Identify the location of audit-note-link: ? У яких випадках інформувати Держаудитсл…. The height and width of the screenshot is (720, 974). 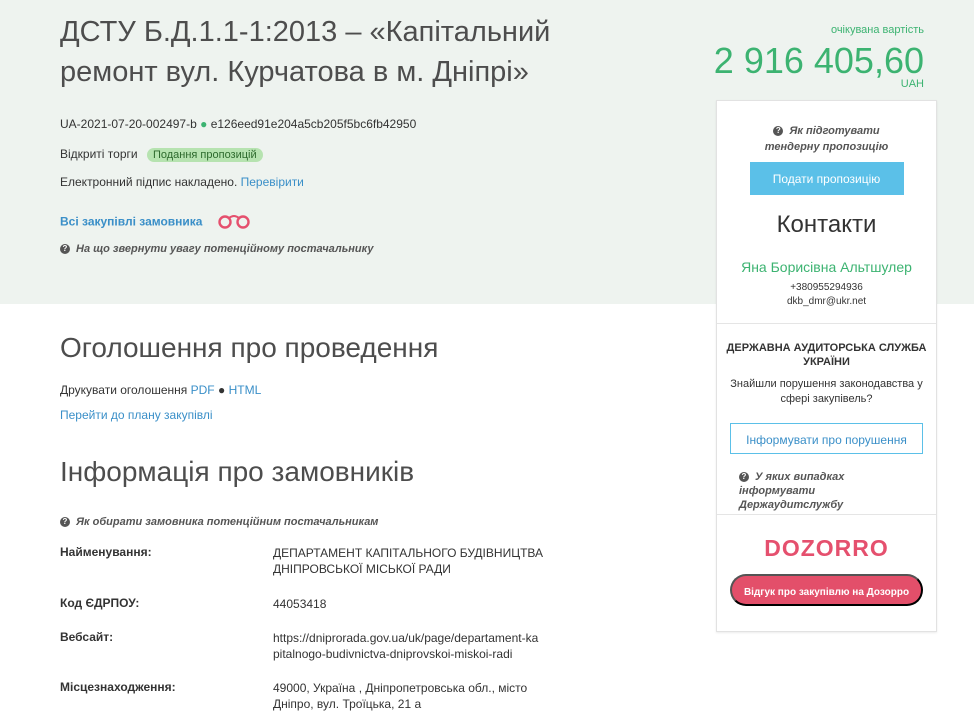
(826, 491).